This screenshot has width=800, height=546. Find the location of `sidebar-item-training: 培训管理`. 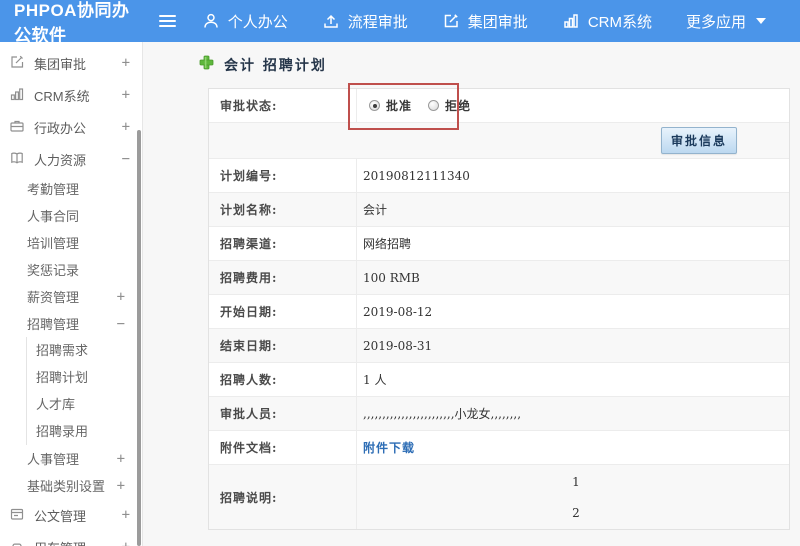

sidebar-item-training: 培训管理 is located at coordinates (71, 242).